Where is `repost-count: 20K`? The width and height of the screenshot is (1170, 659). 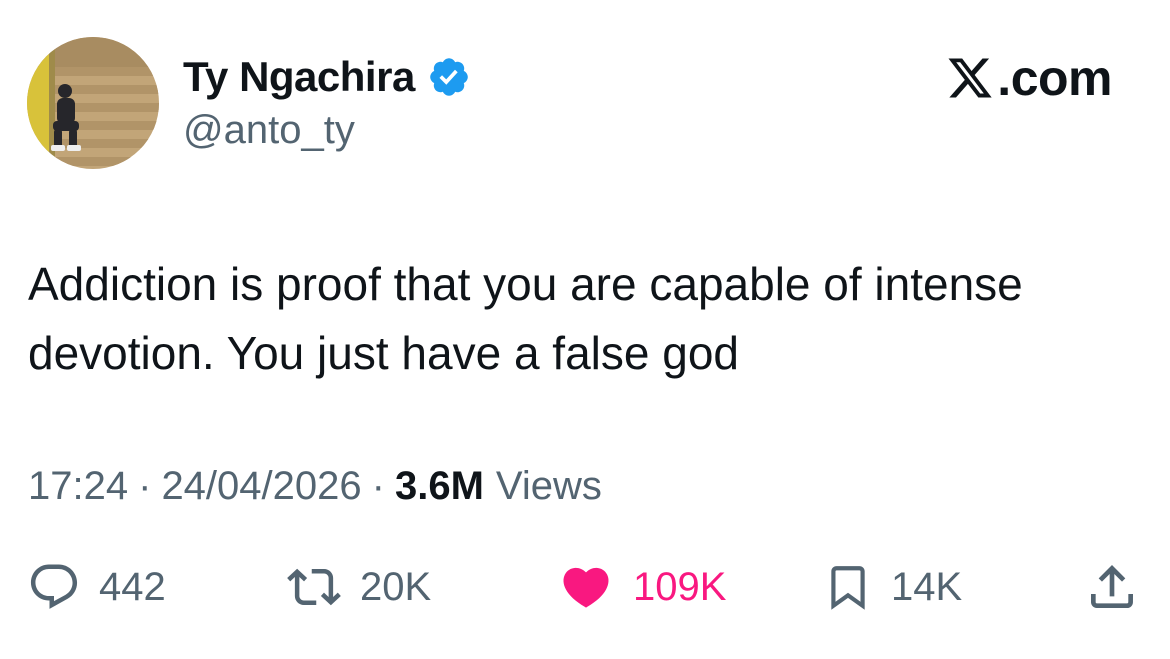 repost-count: 20K is located at coordinates (396, 586).